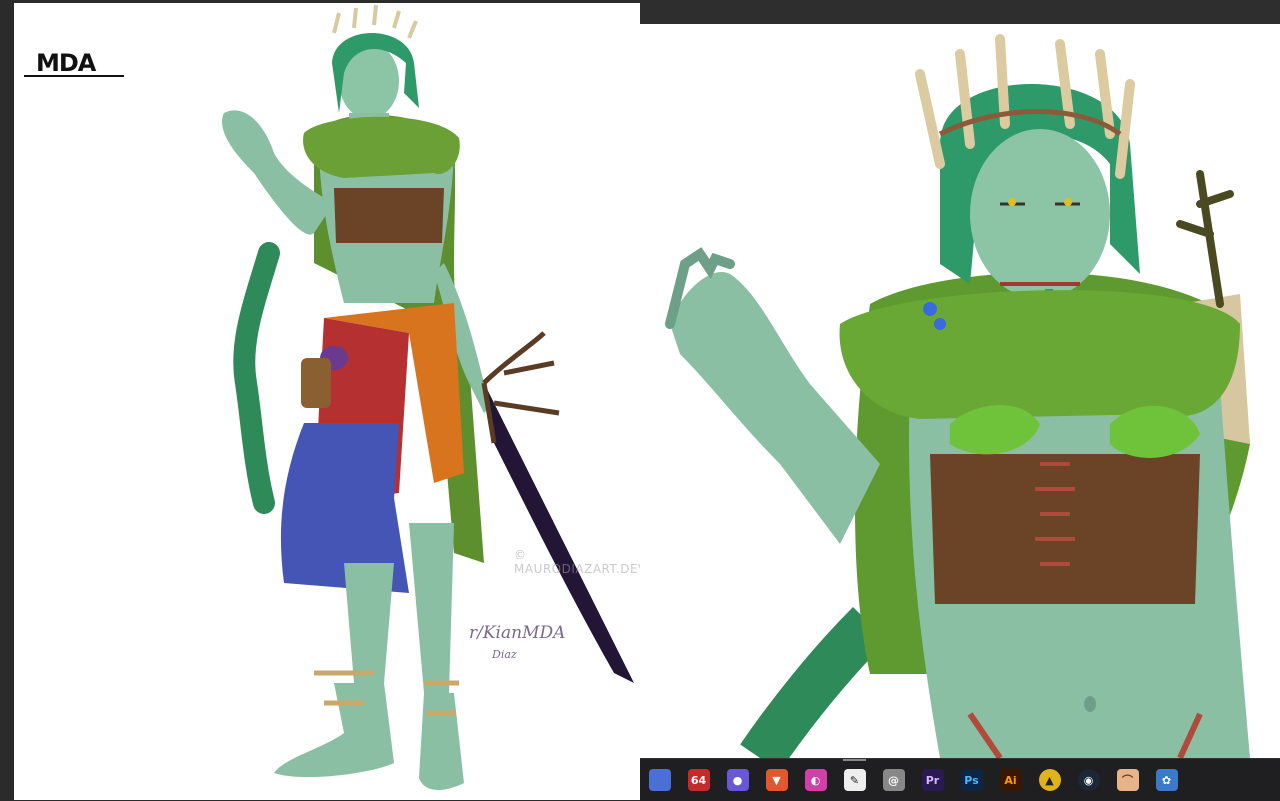 The width and height of the screenshot is (1280, 801). I want to click on app-icon, so click(659, 780).